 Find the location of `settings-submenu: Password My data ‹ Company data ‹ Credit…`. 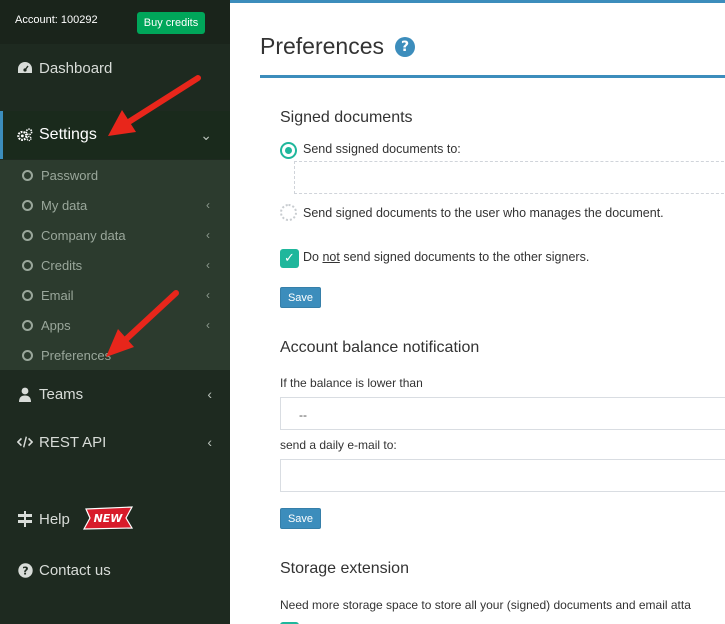

settings-submenu: Password My data ‹ Company data ‹ Credit… is located at coordinates (115, 265).